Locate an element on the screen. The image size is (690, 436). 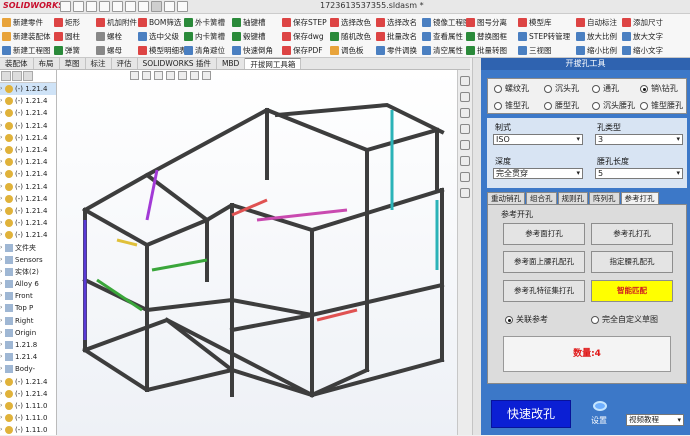
tree-item: › Body- is located at coordinates (28, 369).